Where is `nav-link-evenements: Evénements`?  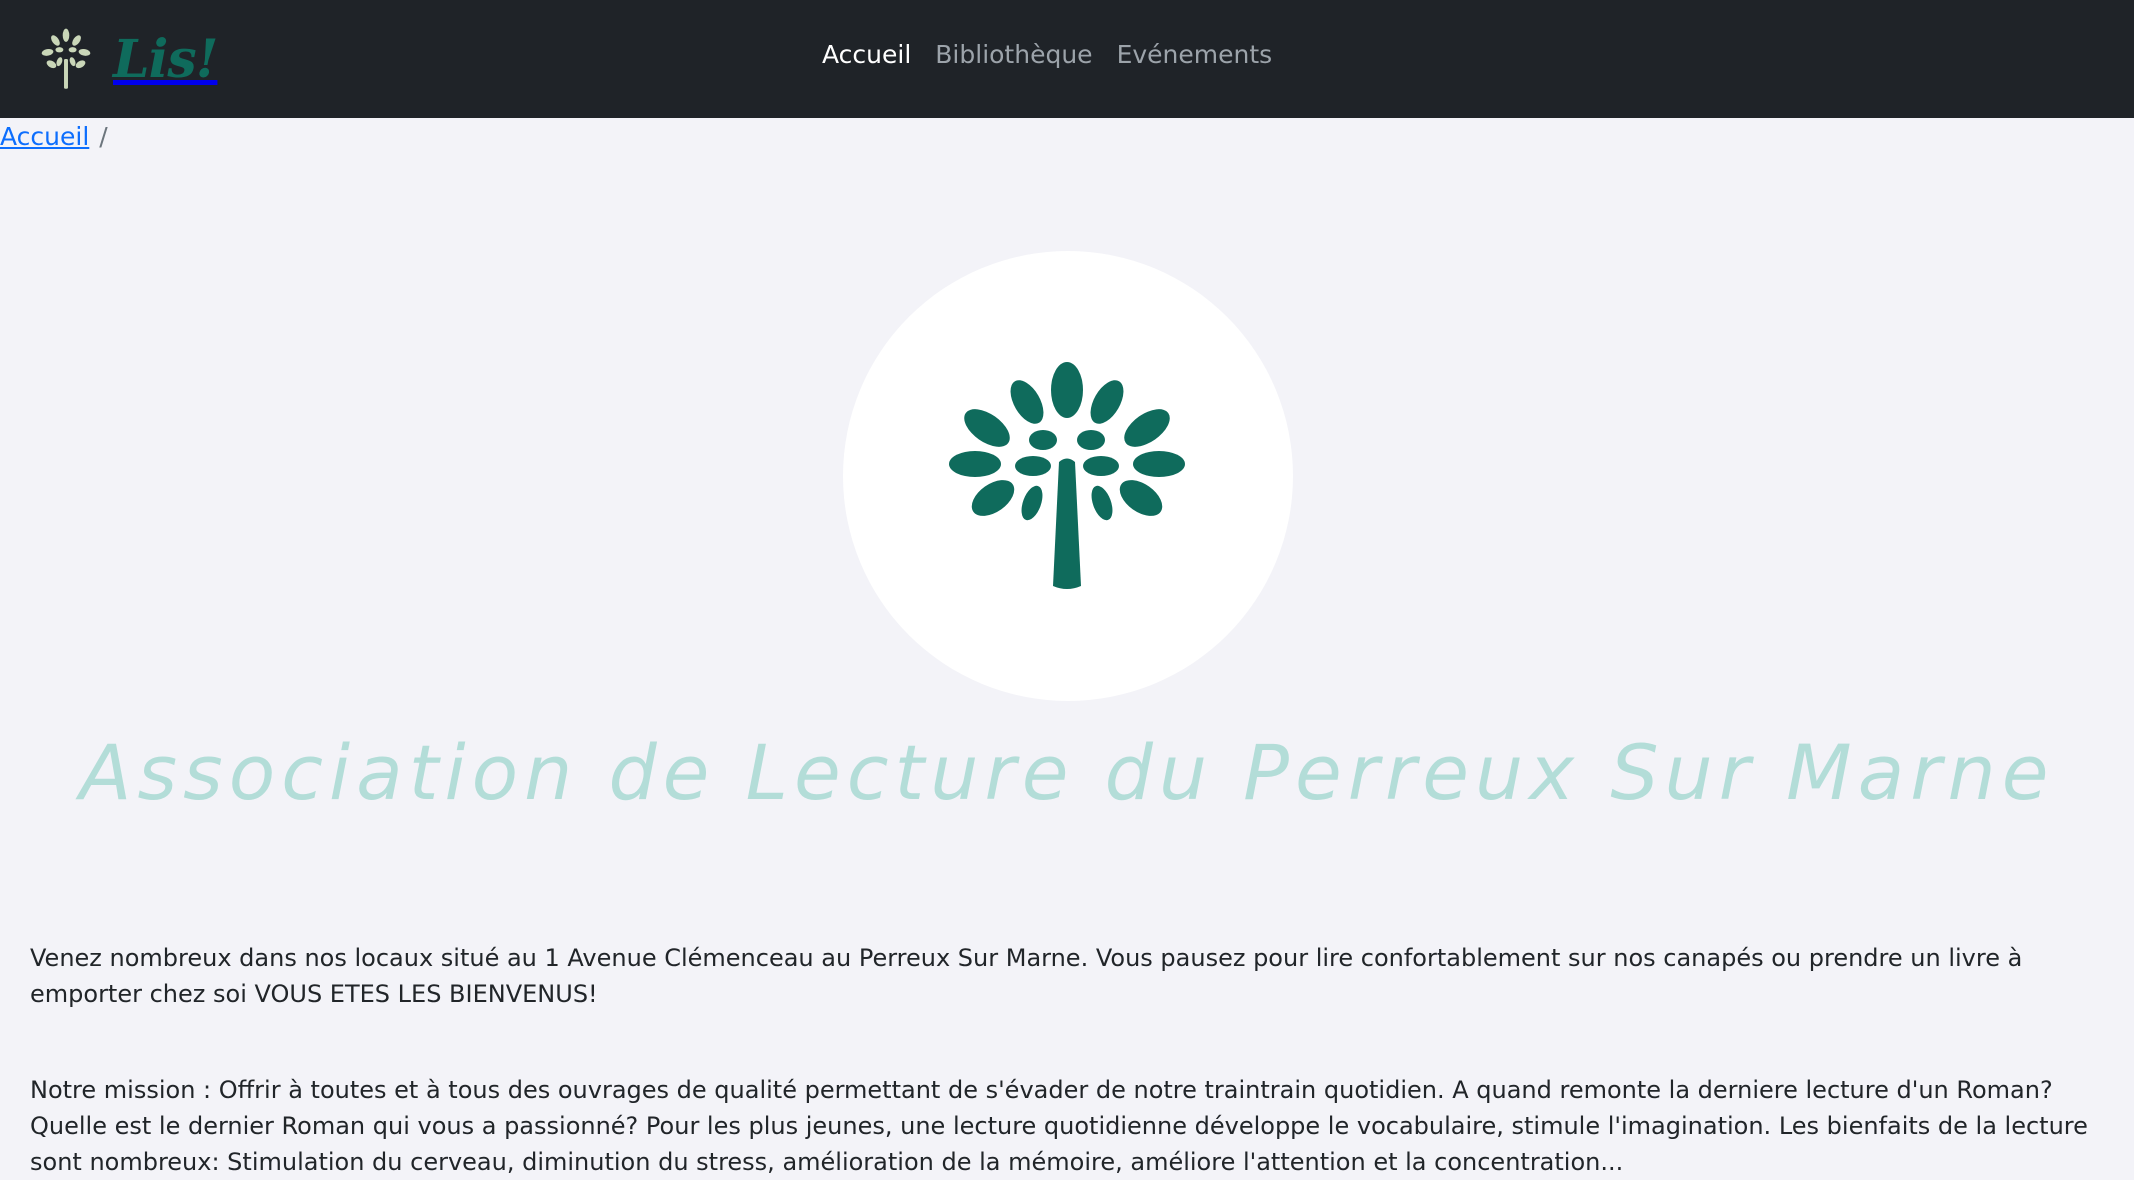
nav-link-evenements: Evénements is located at coordinates (1195, 54).